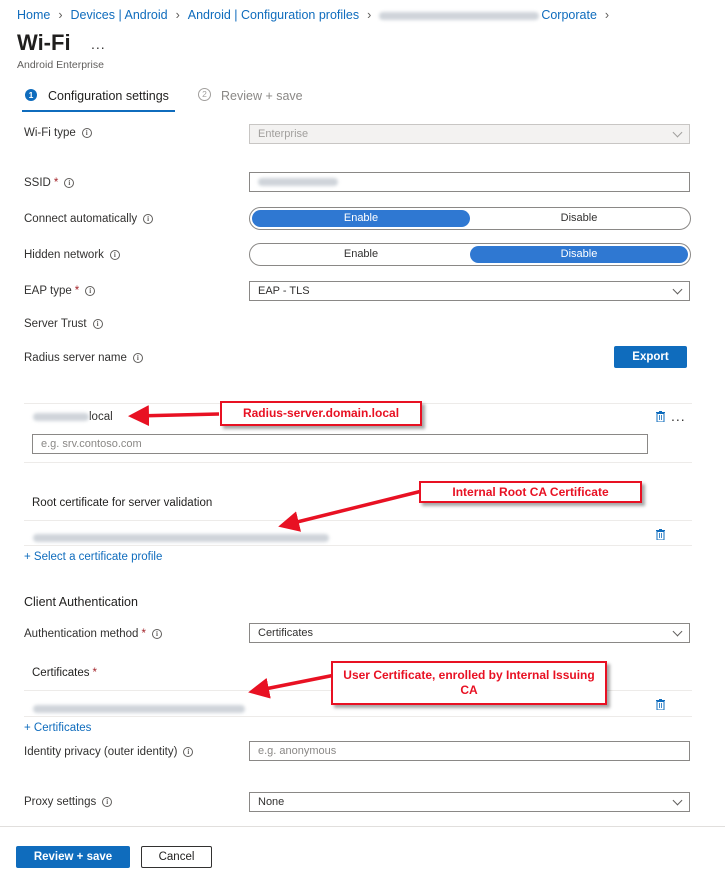 The height and width of the screenshot is (880, 725). Describe the element at coordinates (650, 357) in the screenshot. I see `export-button: Export` at that location.